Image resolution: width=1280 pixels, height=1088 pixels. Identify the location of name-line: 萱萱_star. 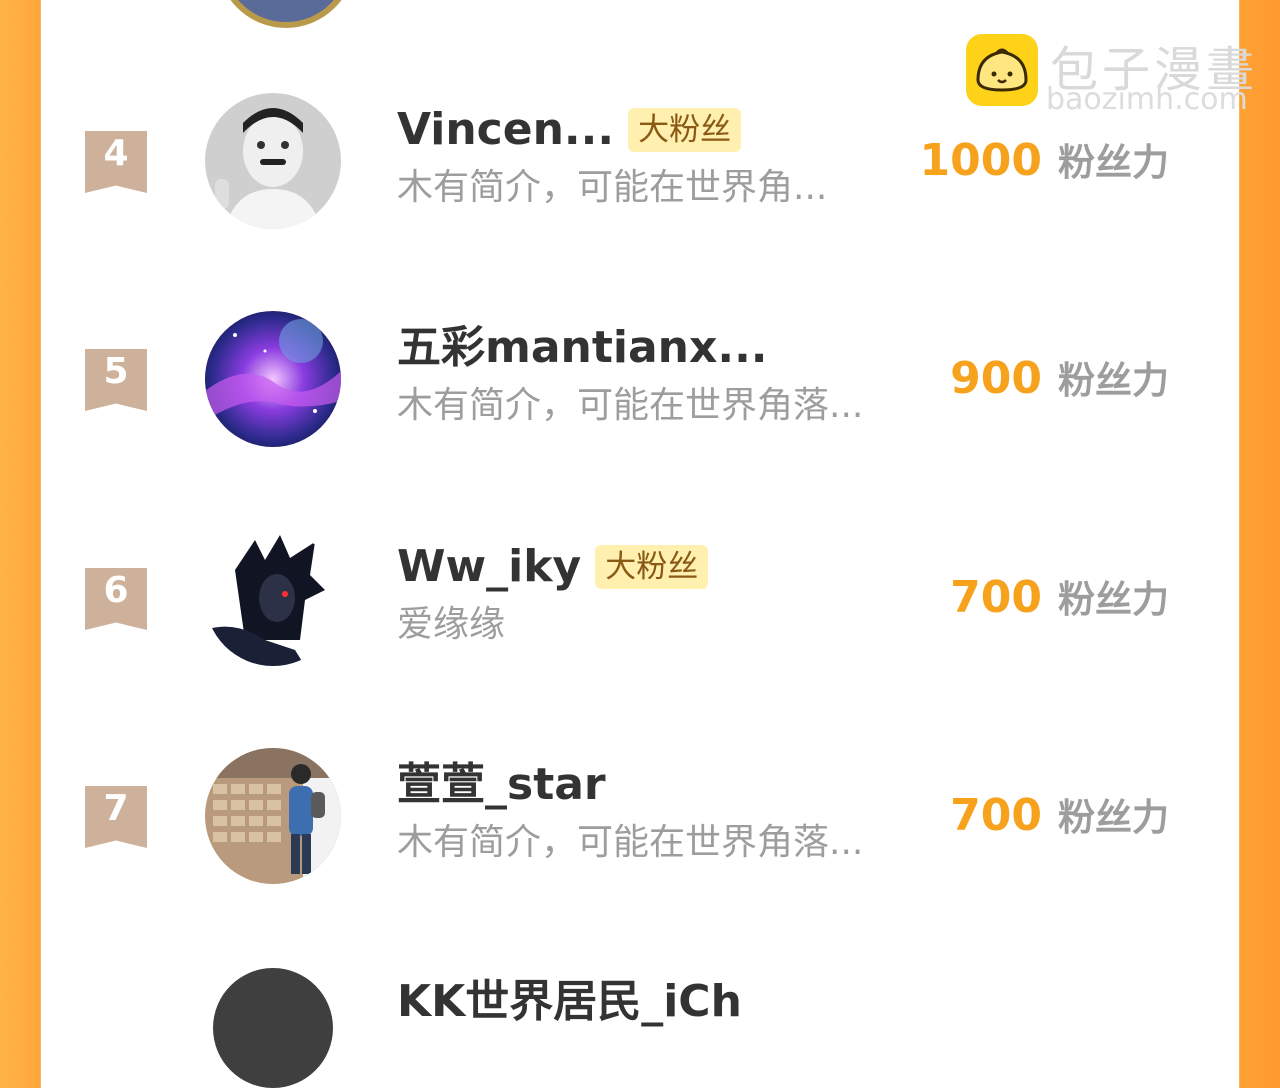
(501, 785).